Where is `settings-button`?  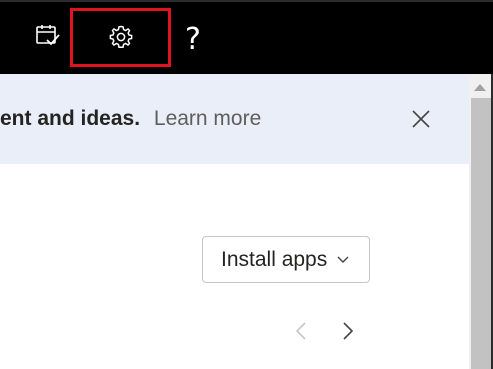
settings-button is located at coordinates (121, 39).